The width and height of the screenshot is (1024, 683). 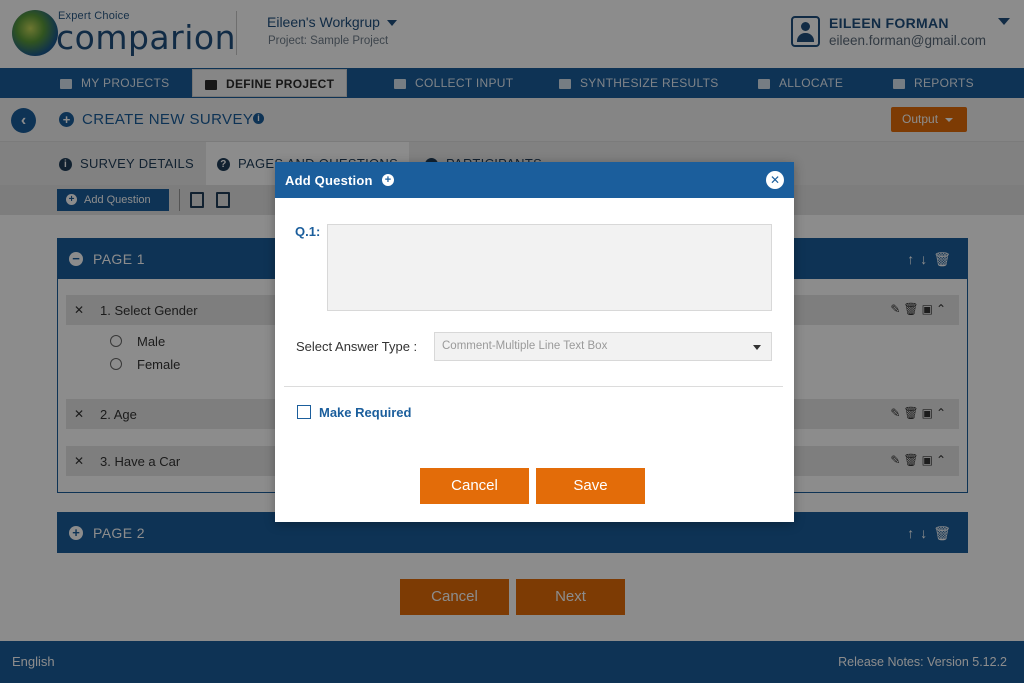 I want to click on answer-type-value: Comment-Multiple Line Text Box, so click(x=525, y=346).